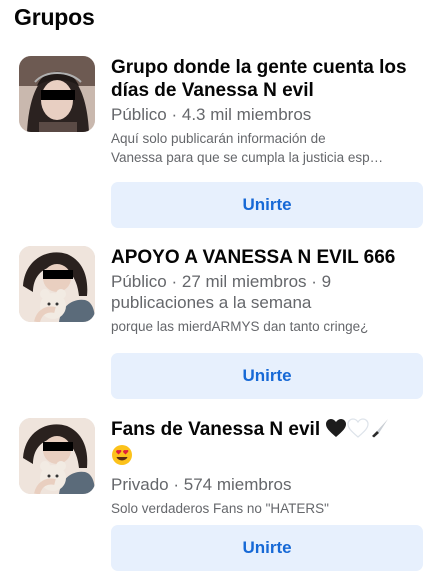 The width and height of the screenshot is (441, 572). Describe the element at coordinates (201, 484) in the screenshot. I see `group-meta: Privado · 574 miembros` at that location.